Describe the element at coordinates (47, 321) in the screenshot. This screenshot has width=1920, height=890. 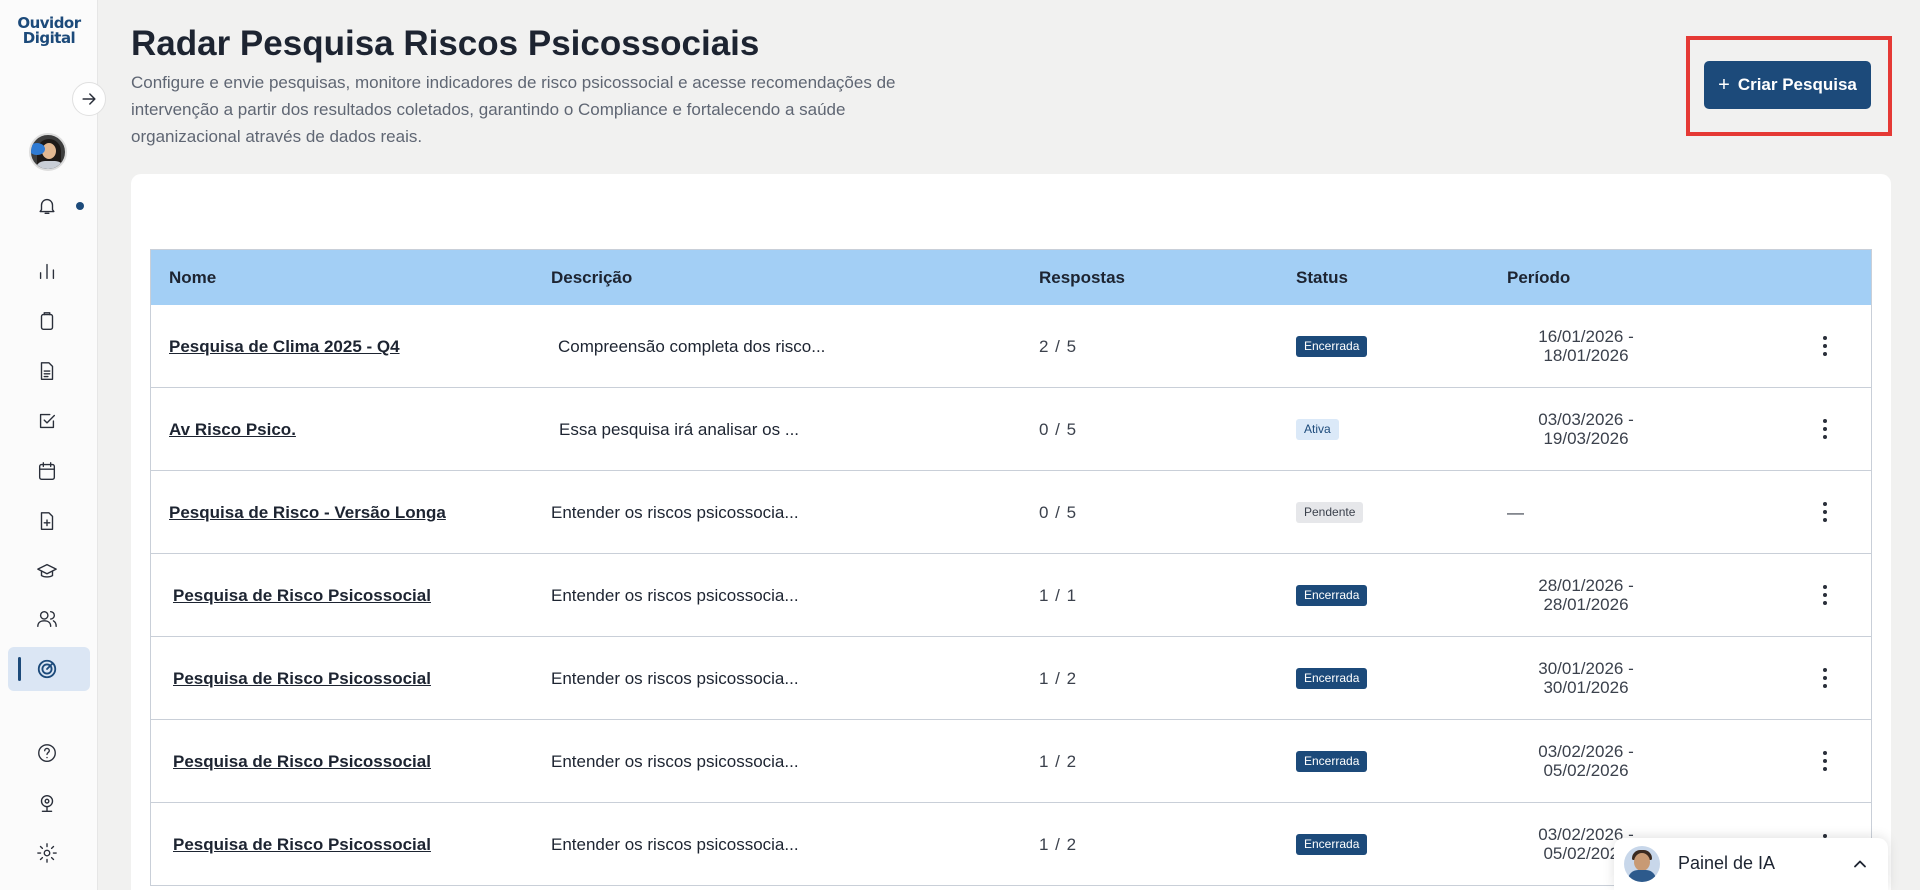
I see `clipboard-icon` at that location.